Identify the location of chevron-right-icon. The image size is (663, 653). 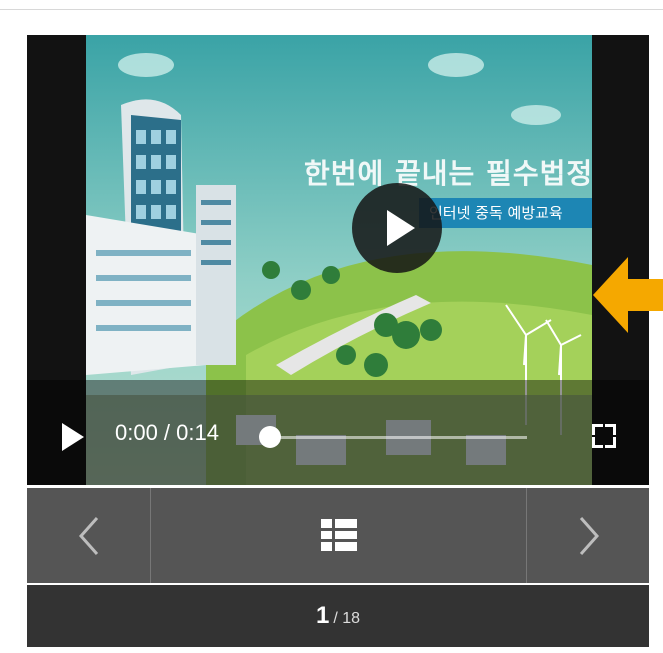
(589, 535).